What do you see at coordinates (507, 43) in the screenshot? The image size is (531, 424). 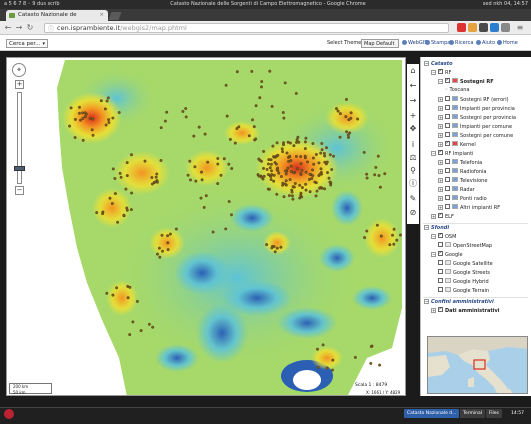 I see `home-link: Home` at bounding box center [507, 43].